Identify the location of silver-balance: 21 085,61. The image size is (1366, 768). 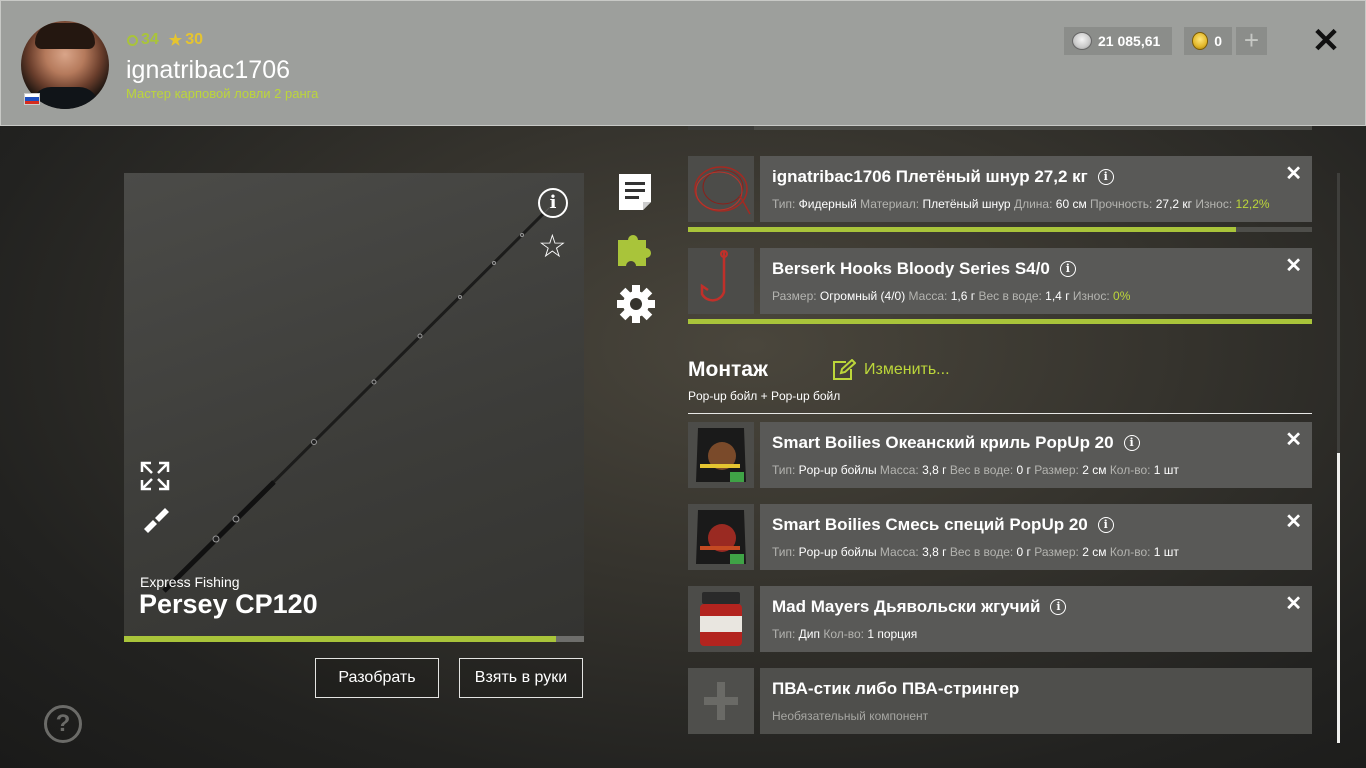
(1118, 41).